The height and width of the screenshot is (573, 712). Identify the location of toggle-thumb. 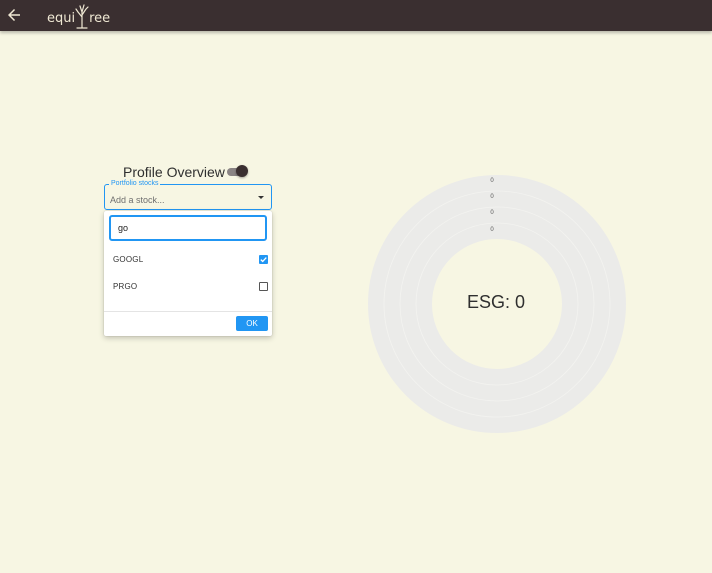
(242, 171).